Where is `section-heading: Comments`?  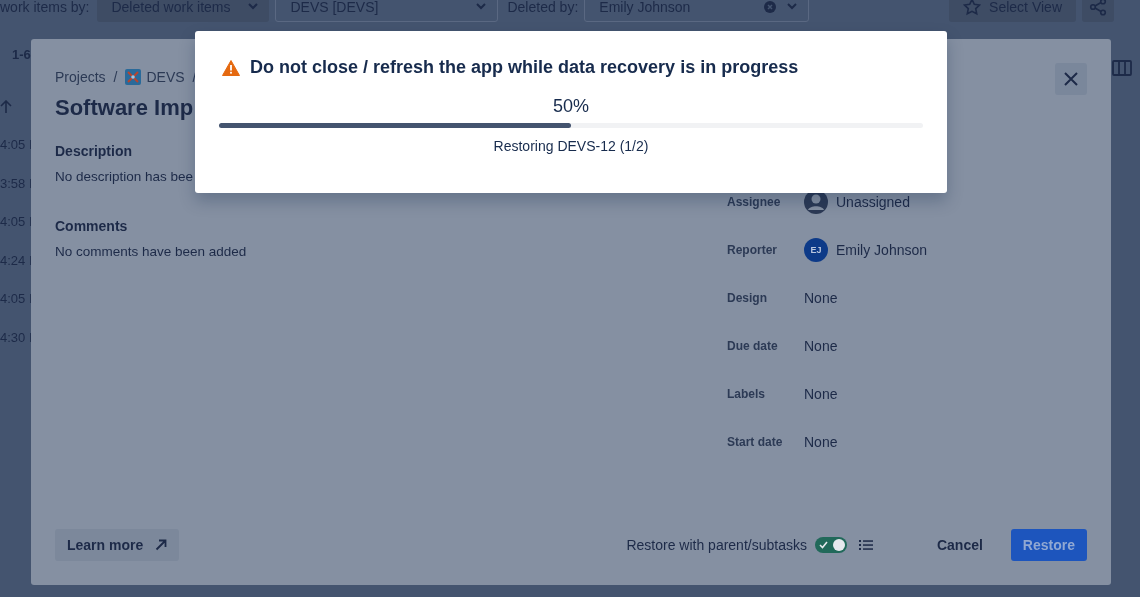 section-heading: Comments is located at coordinates (91, 226).